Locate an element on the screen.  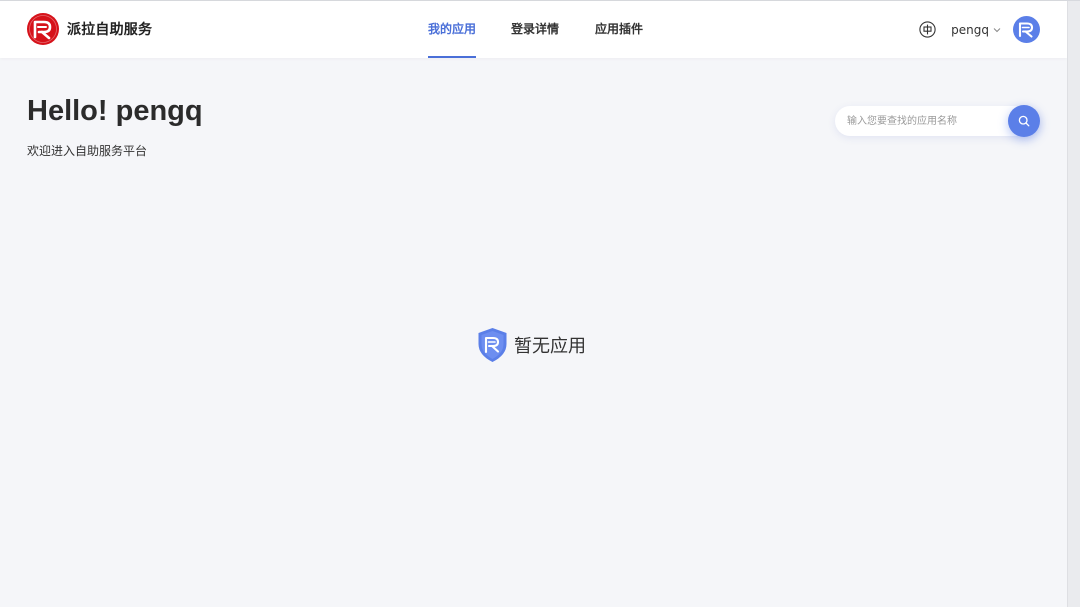
search-button is located at coordinates (1024, 121).